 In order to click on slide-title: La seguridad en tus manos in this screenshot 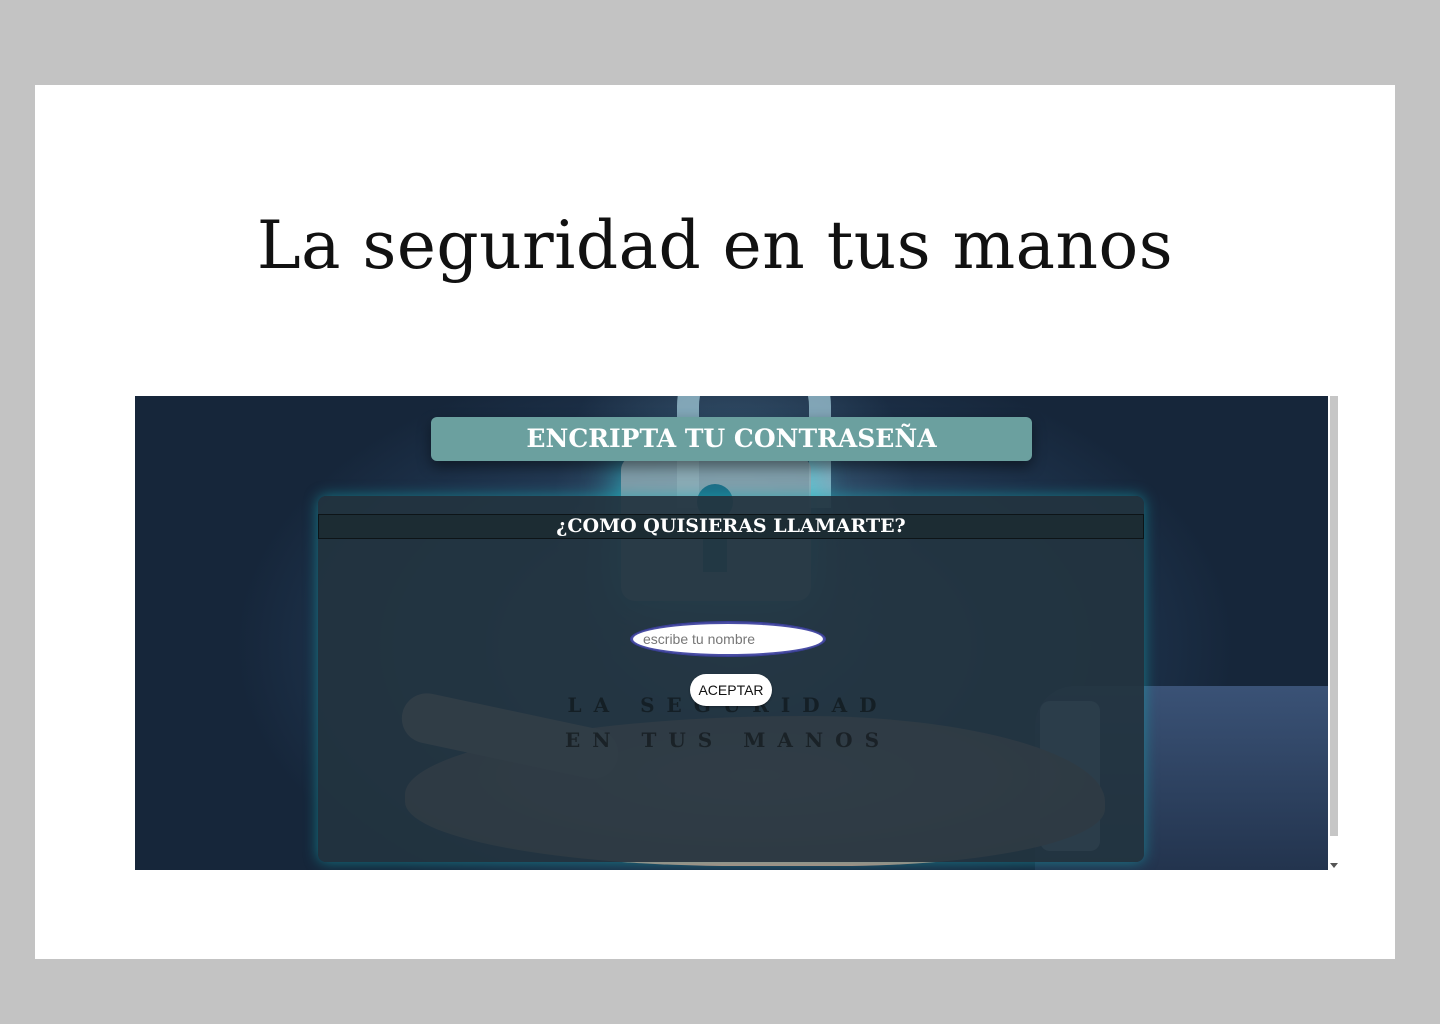, I will do `click(715, 245)`.